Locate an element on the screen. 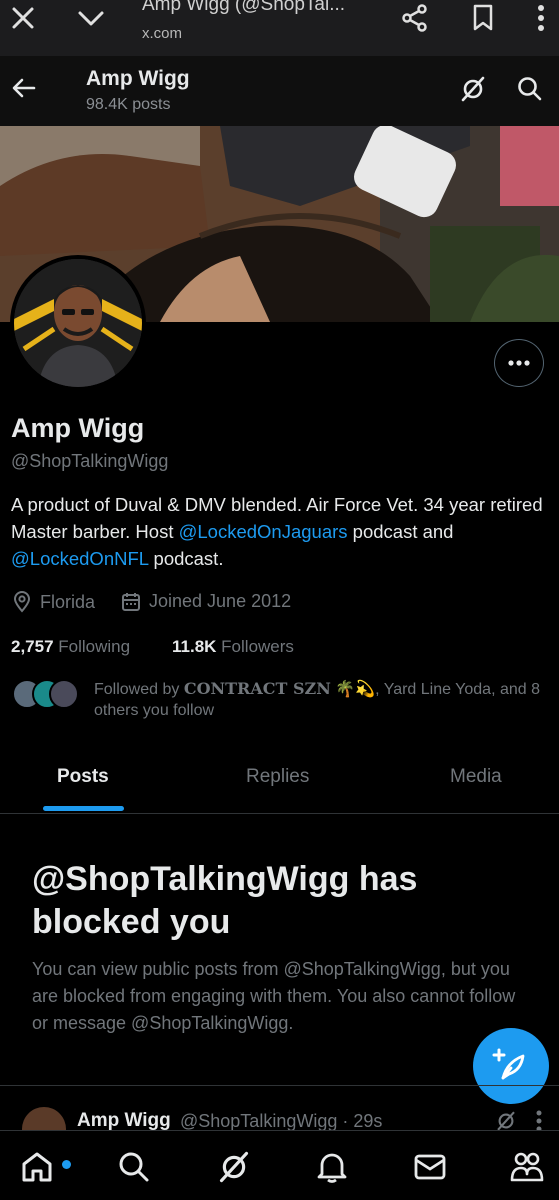 This screenshot has height=1200, width=559. more-horizontal-icon is located at coordinates (519, 363).